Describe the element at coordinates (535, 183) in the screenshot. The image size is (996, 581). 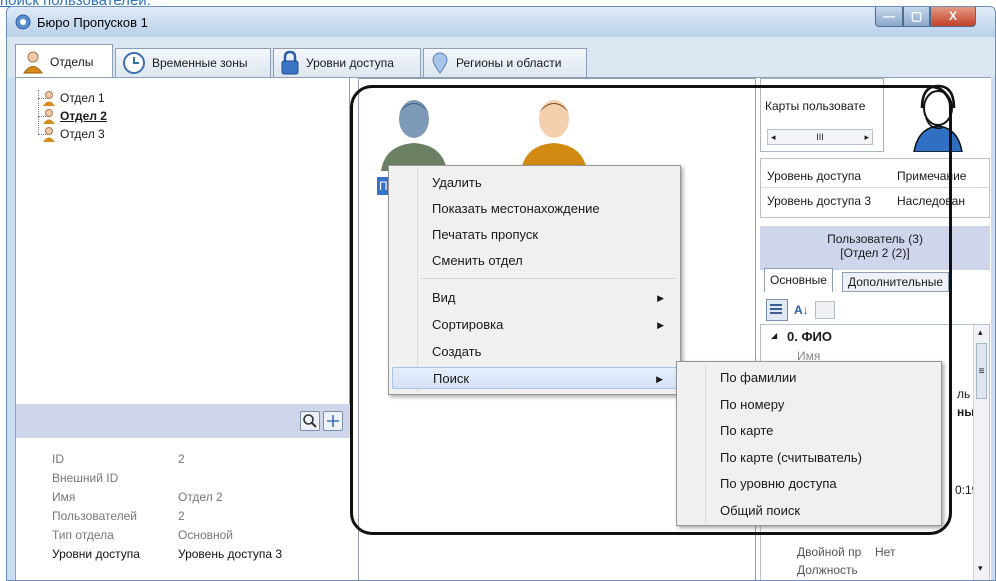
I see `menu-item-delete: Удалить` at that location.